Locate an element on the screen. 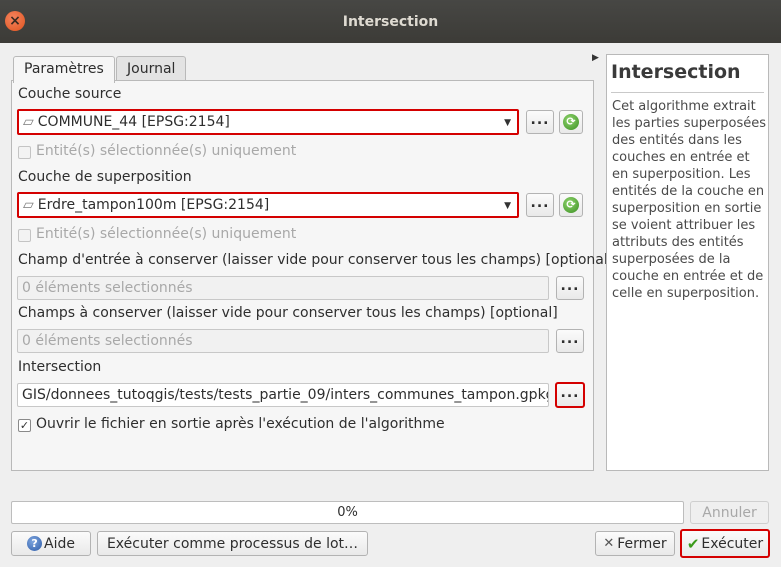 The image size is (781, 567). source-layer-label: Couche source is located at coordinates (70, 94).